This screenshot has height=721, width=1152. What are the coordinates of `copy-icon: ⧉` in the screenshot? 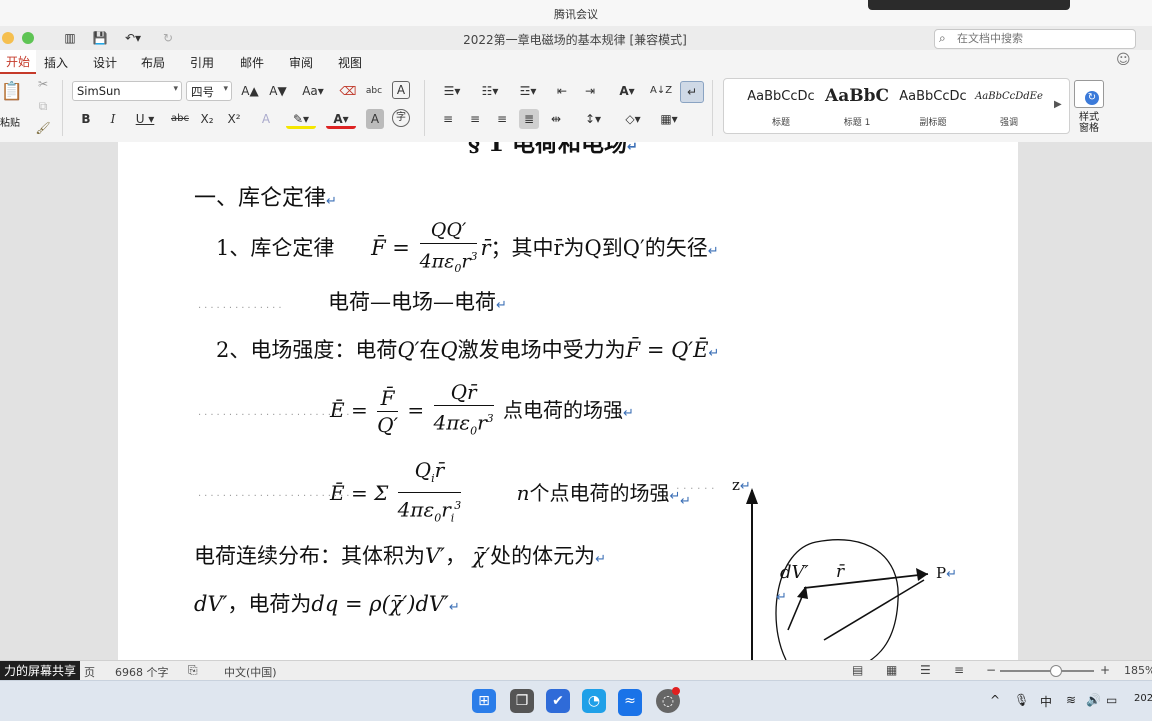 It's located at (43, 106).